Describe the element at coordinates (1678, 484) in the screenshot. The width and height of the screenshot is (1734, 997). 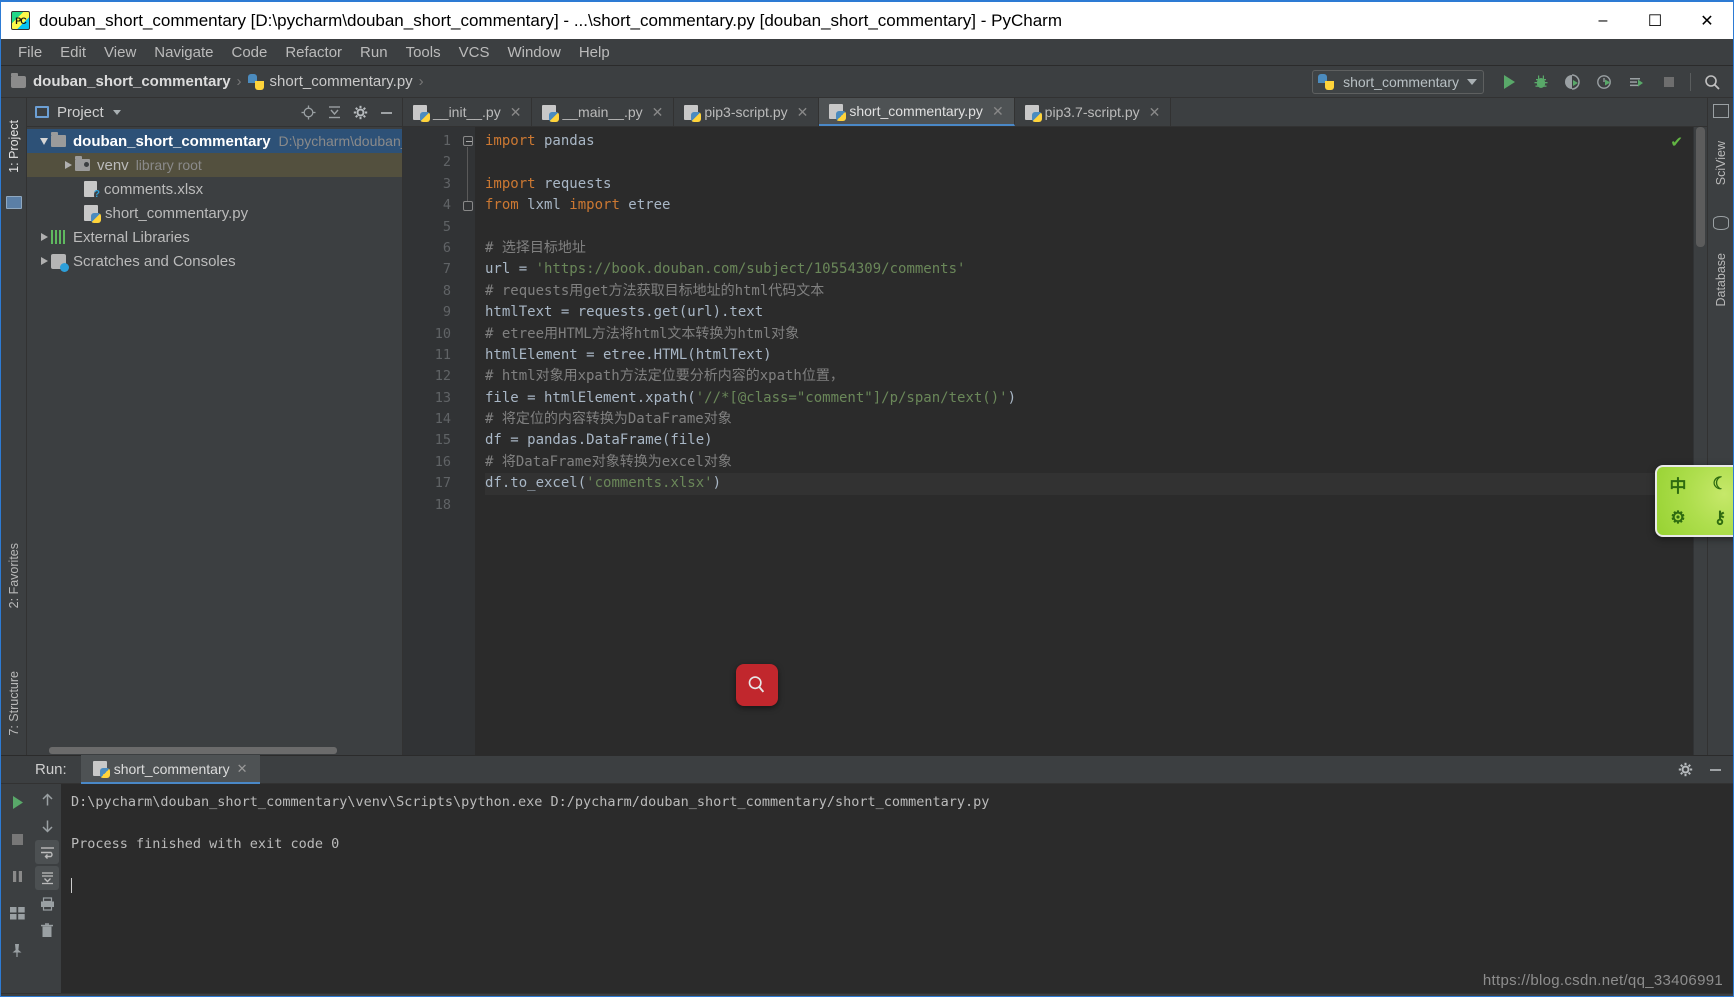
I see `ime-mode-label: 中` at that location.